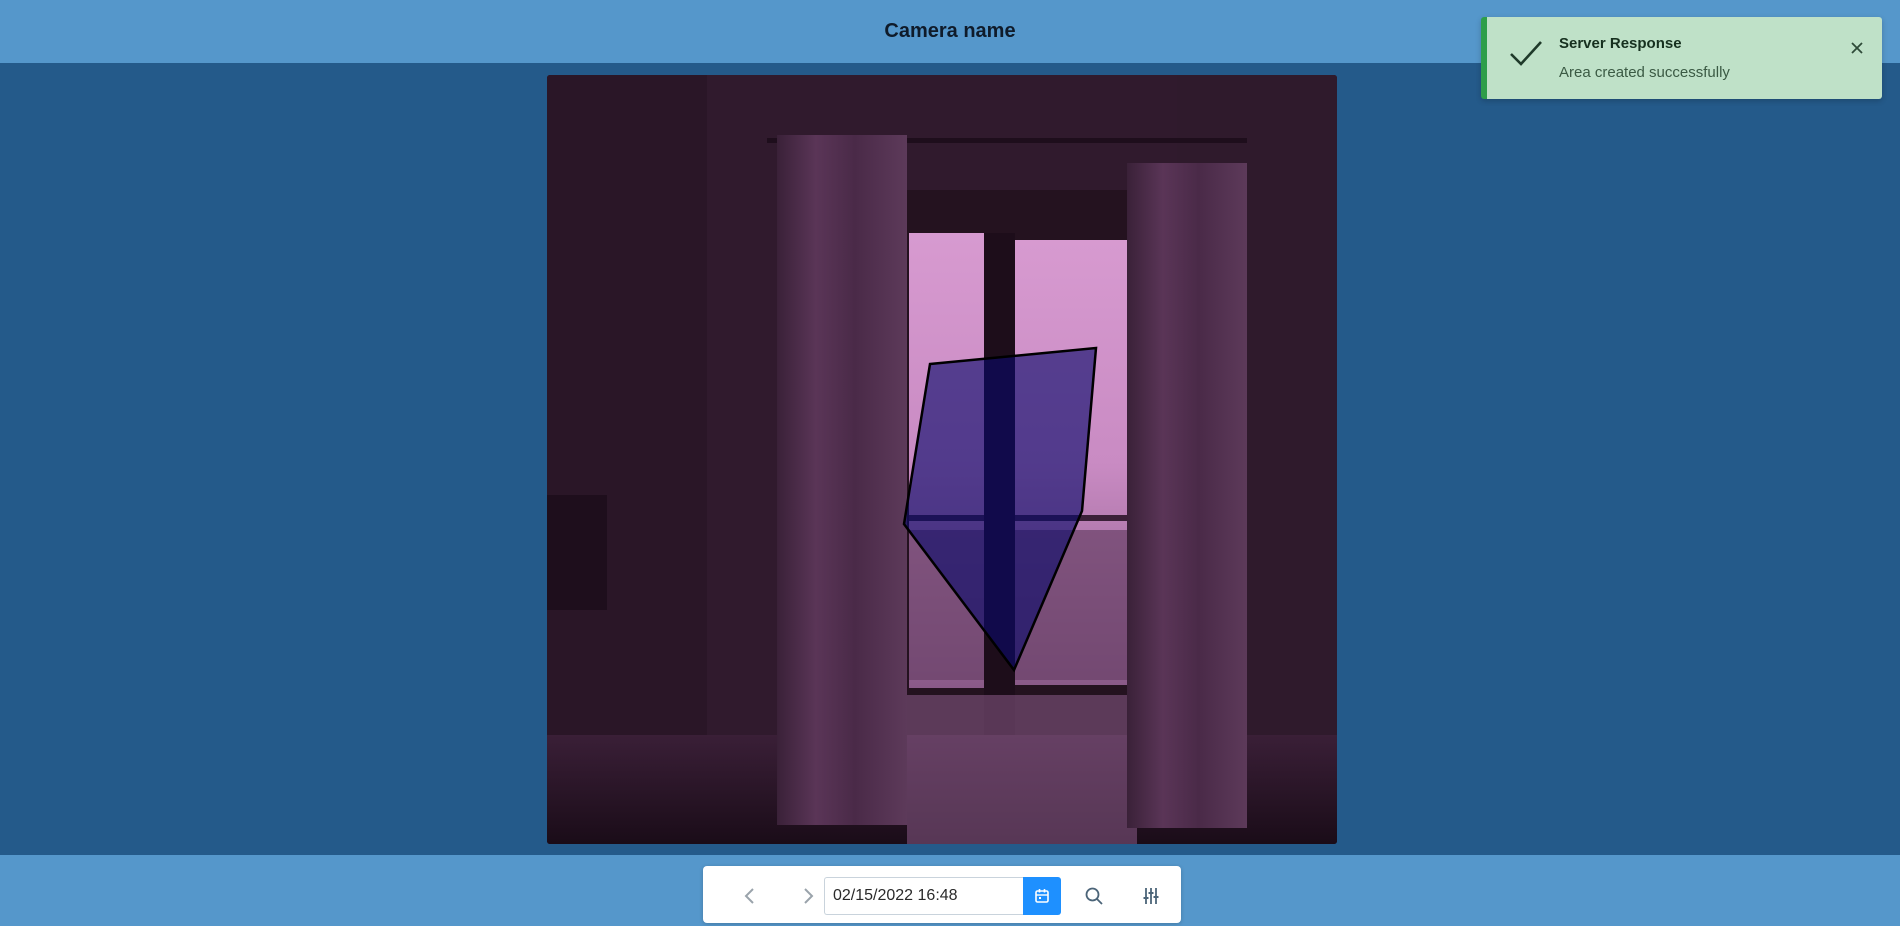 The height and width of the screenshot is (926, 1900). What do you see at coordinates (925, 896) in the screenshot?
I see `datetime-input` at bounding box center [925, 896].